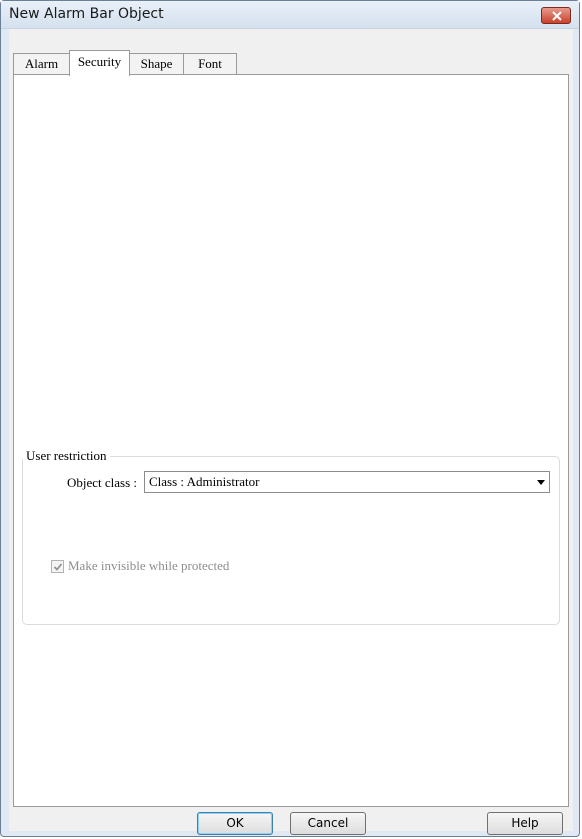  Describe the element at coordinates (66, 456) in the screenshot. I see `user-restriction-label: User restriction` at that location.